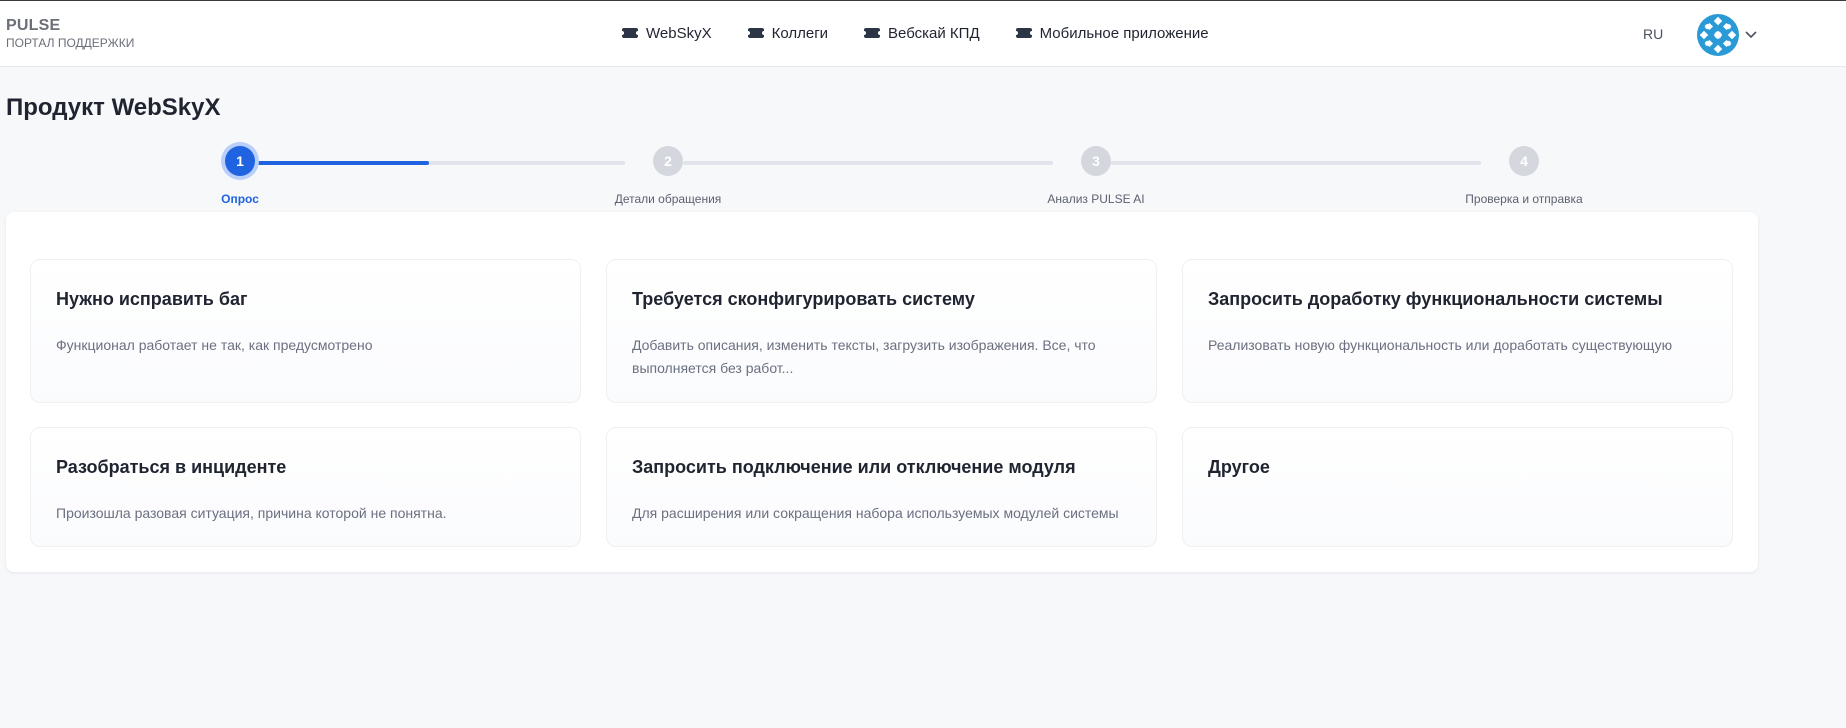 The image size is (1846, 728). I want to click on avatar-pattern-icon, so click(1718, 35).